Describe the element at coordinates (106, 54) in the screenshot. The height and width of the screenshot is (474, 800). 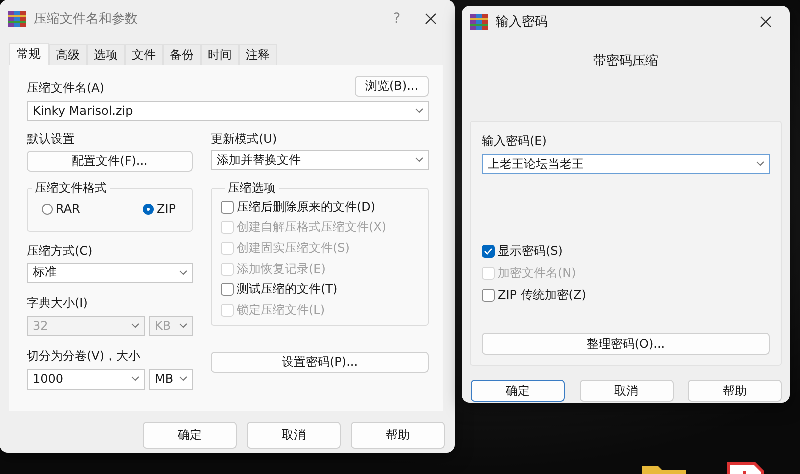
I see `tab: 选项` at that location.